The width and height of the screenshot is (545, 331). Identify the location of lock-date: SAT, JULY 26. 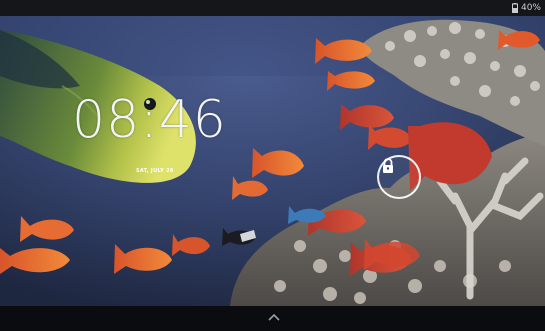
(155, 171).